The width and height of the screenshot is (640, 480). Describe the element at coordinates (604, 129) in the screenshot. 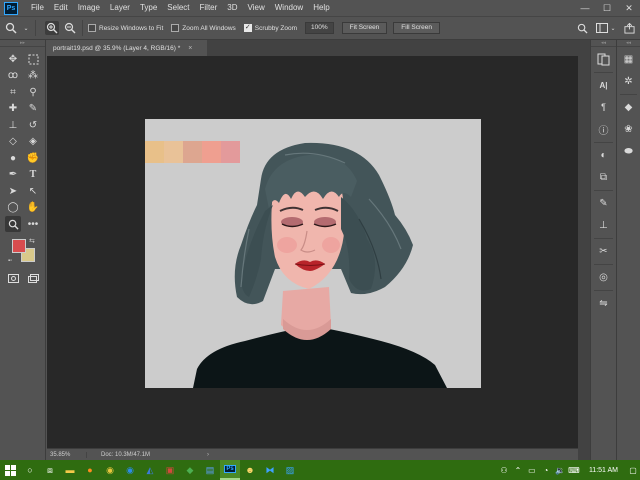

I see `info-icon: ⓘ` at that location.